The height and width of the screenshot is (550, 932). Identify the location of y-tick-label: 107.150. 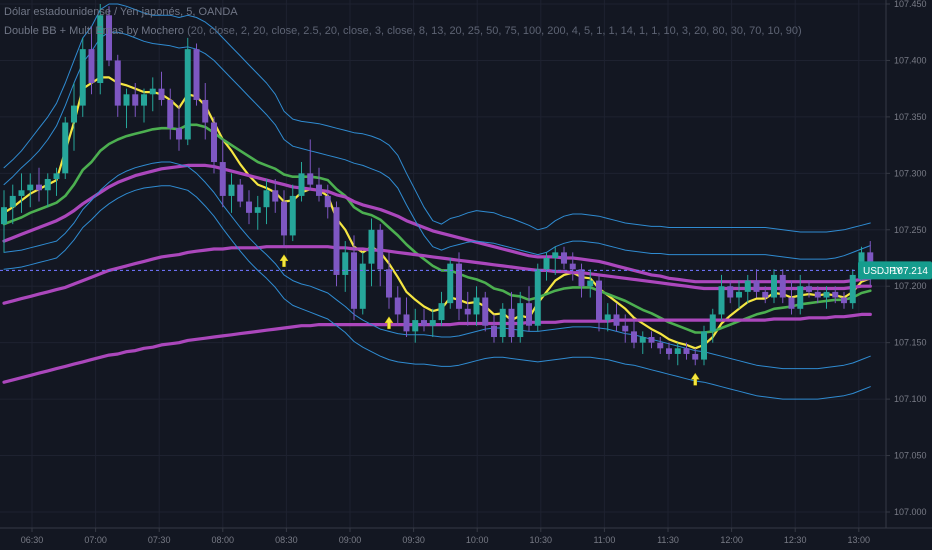
(910, 343).